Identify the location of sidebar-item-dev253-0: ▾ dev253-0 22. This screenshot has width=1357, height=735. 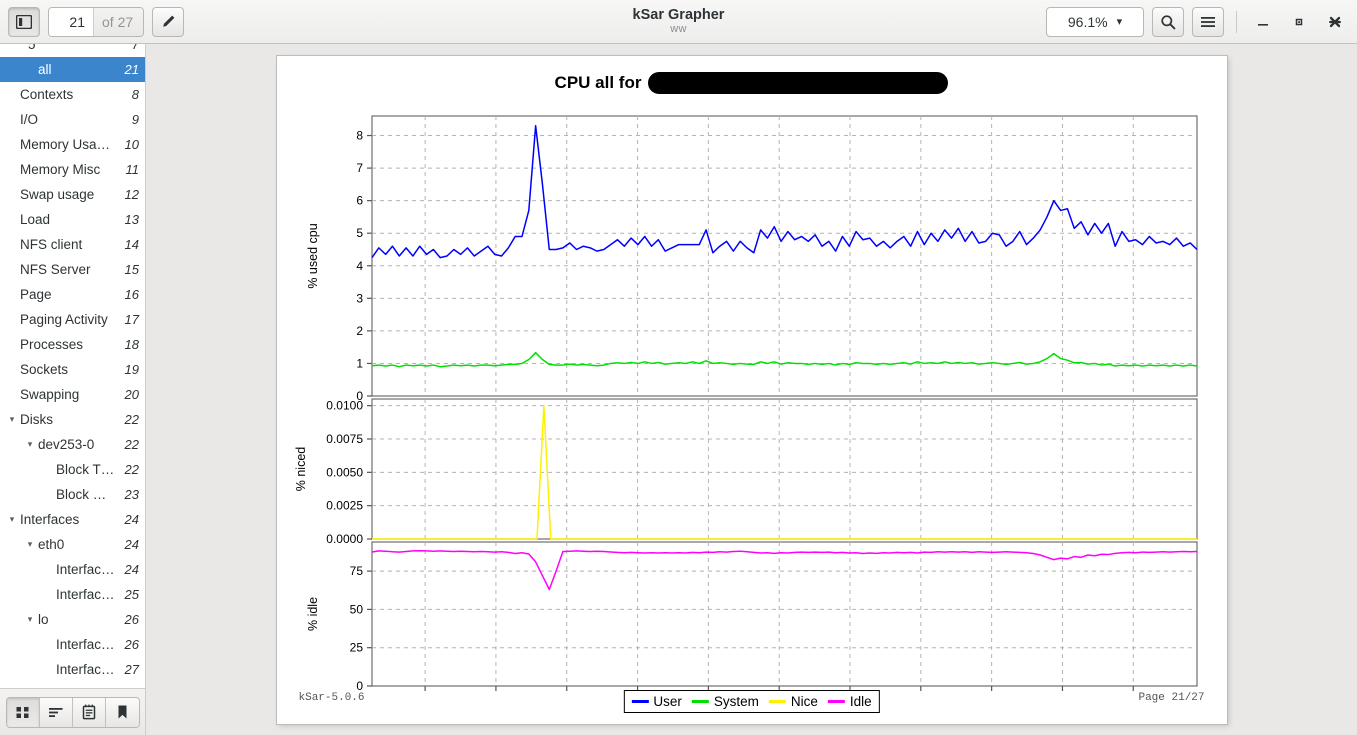
(72, 444).